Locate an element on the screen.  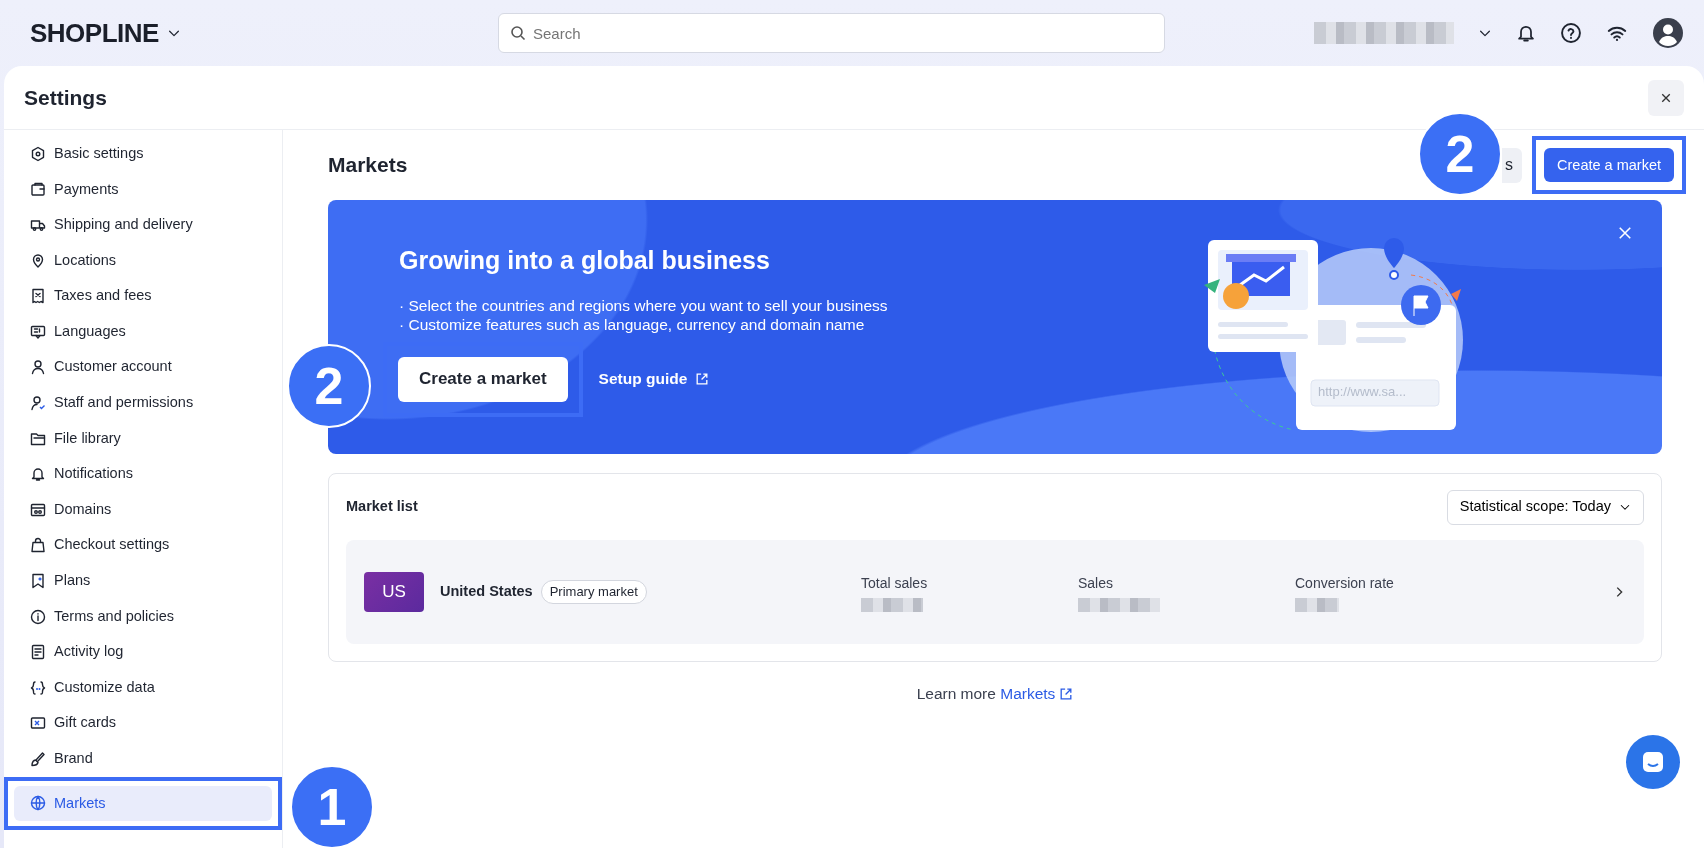
close-button is located at coordinates (1666, 97).